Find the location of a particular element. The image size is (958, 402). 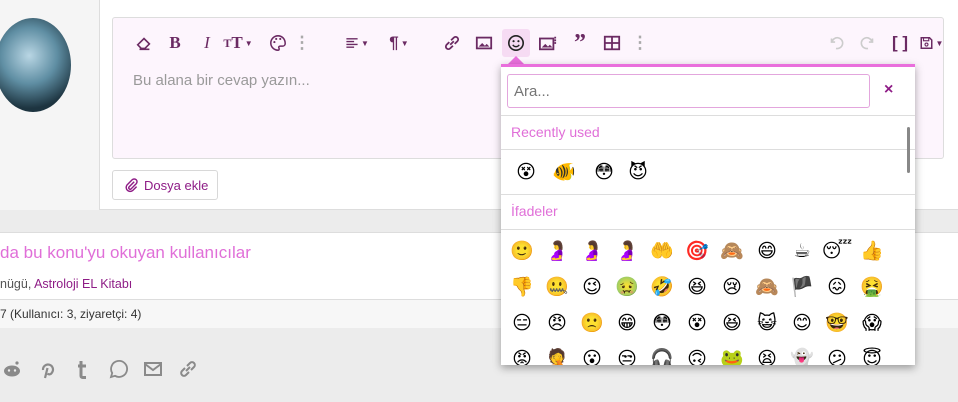

quote-icon: ” is located at coordinates (580, 43).